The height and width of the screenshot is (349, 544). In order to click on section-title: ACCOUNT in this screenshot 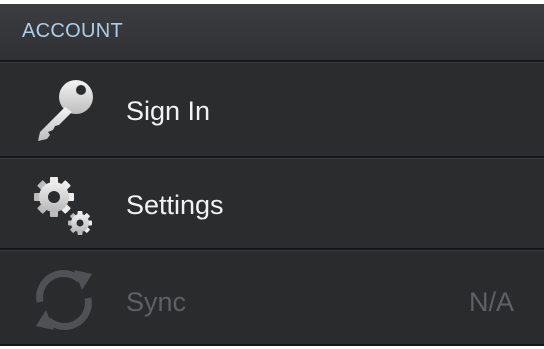, I will do `click(72, 31)`.